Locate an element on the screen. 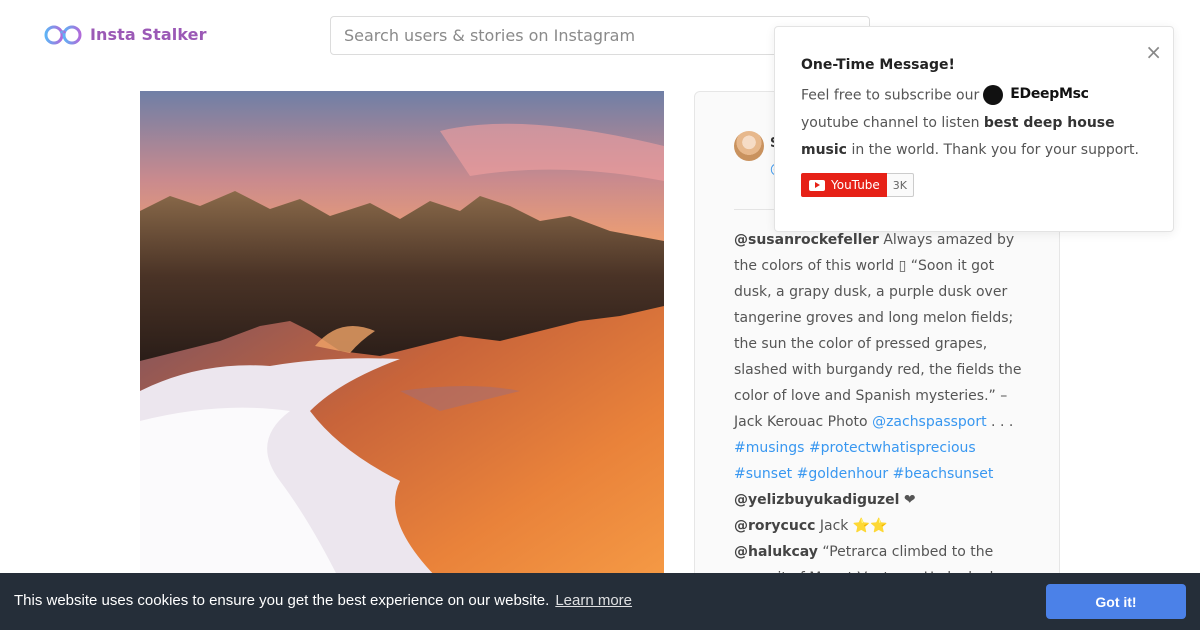  site-logo: Insta Stalker is located at coordinates (125, 34).